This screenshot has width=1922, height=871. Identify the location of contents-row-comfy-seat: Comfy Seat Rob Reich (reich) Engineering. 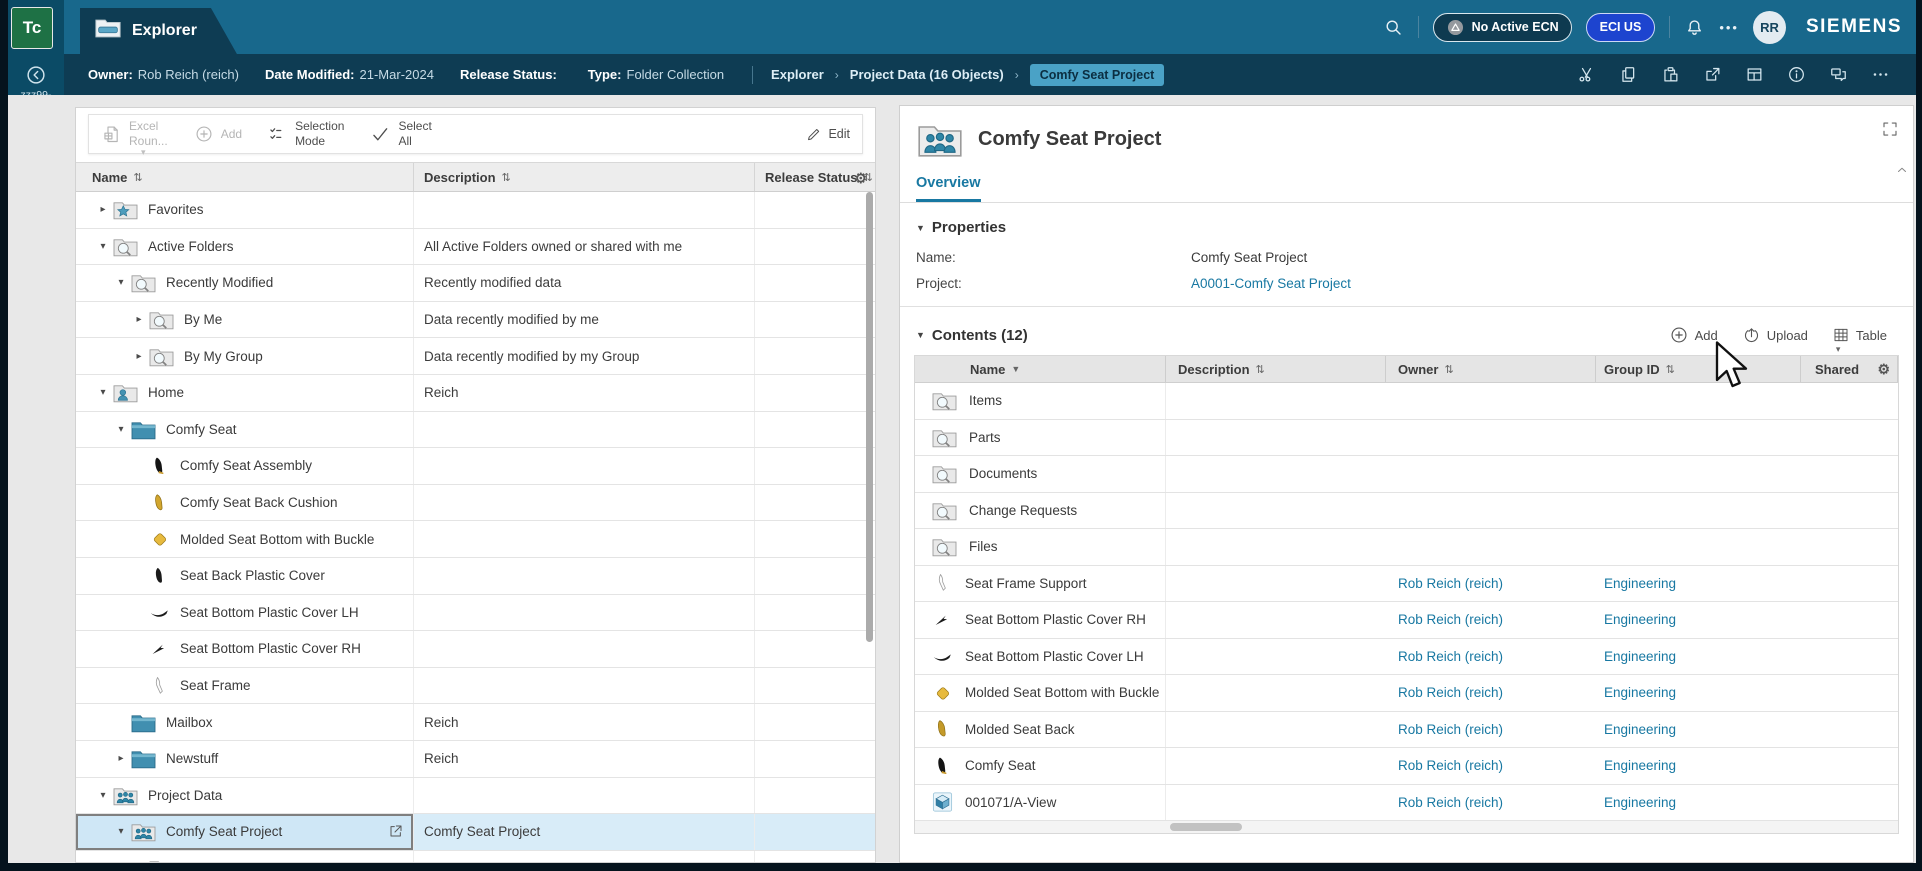
(1406, 766).